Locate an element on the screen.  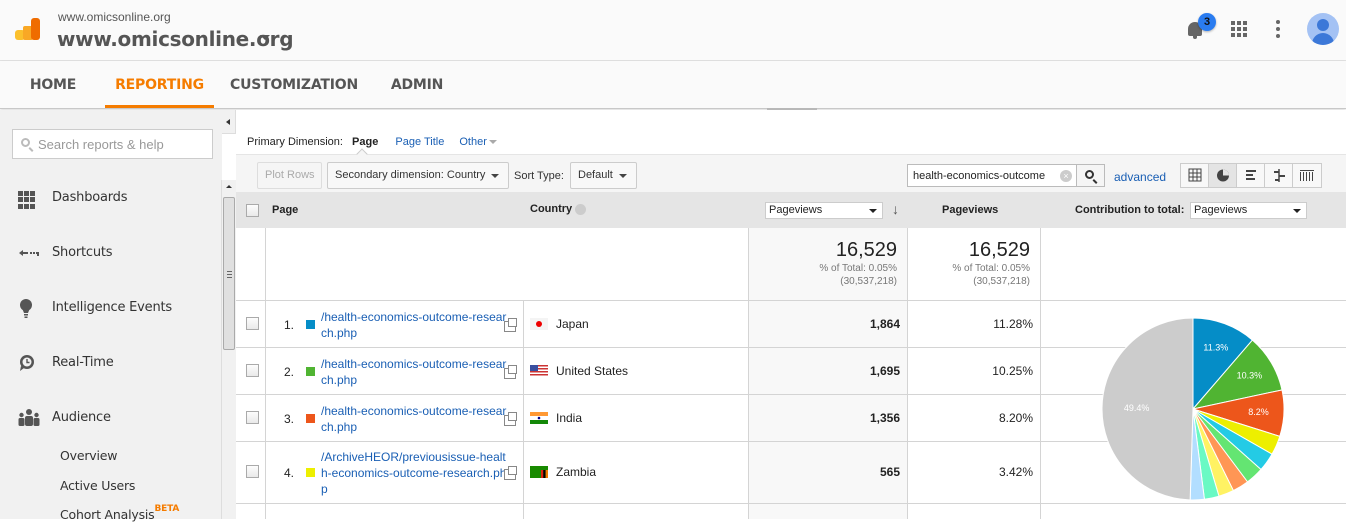
sidebar-scrollbar is located at coordinates (228, 349).